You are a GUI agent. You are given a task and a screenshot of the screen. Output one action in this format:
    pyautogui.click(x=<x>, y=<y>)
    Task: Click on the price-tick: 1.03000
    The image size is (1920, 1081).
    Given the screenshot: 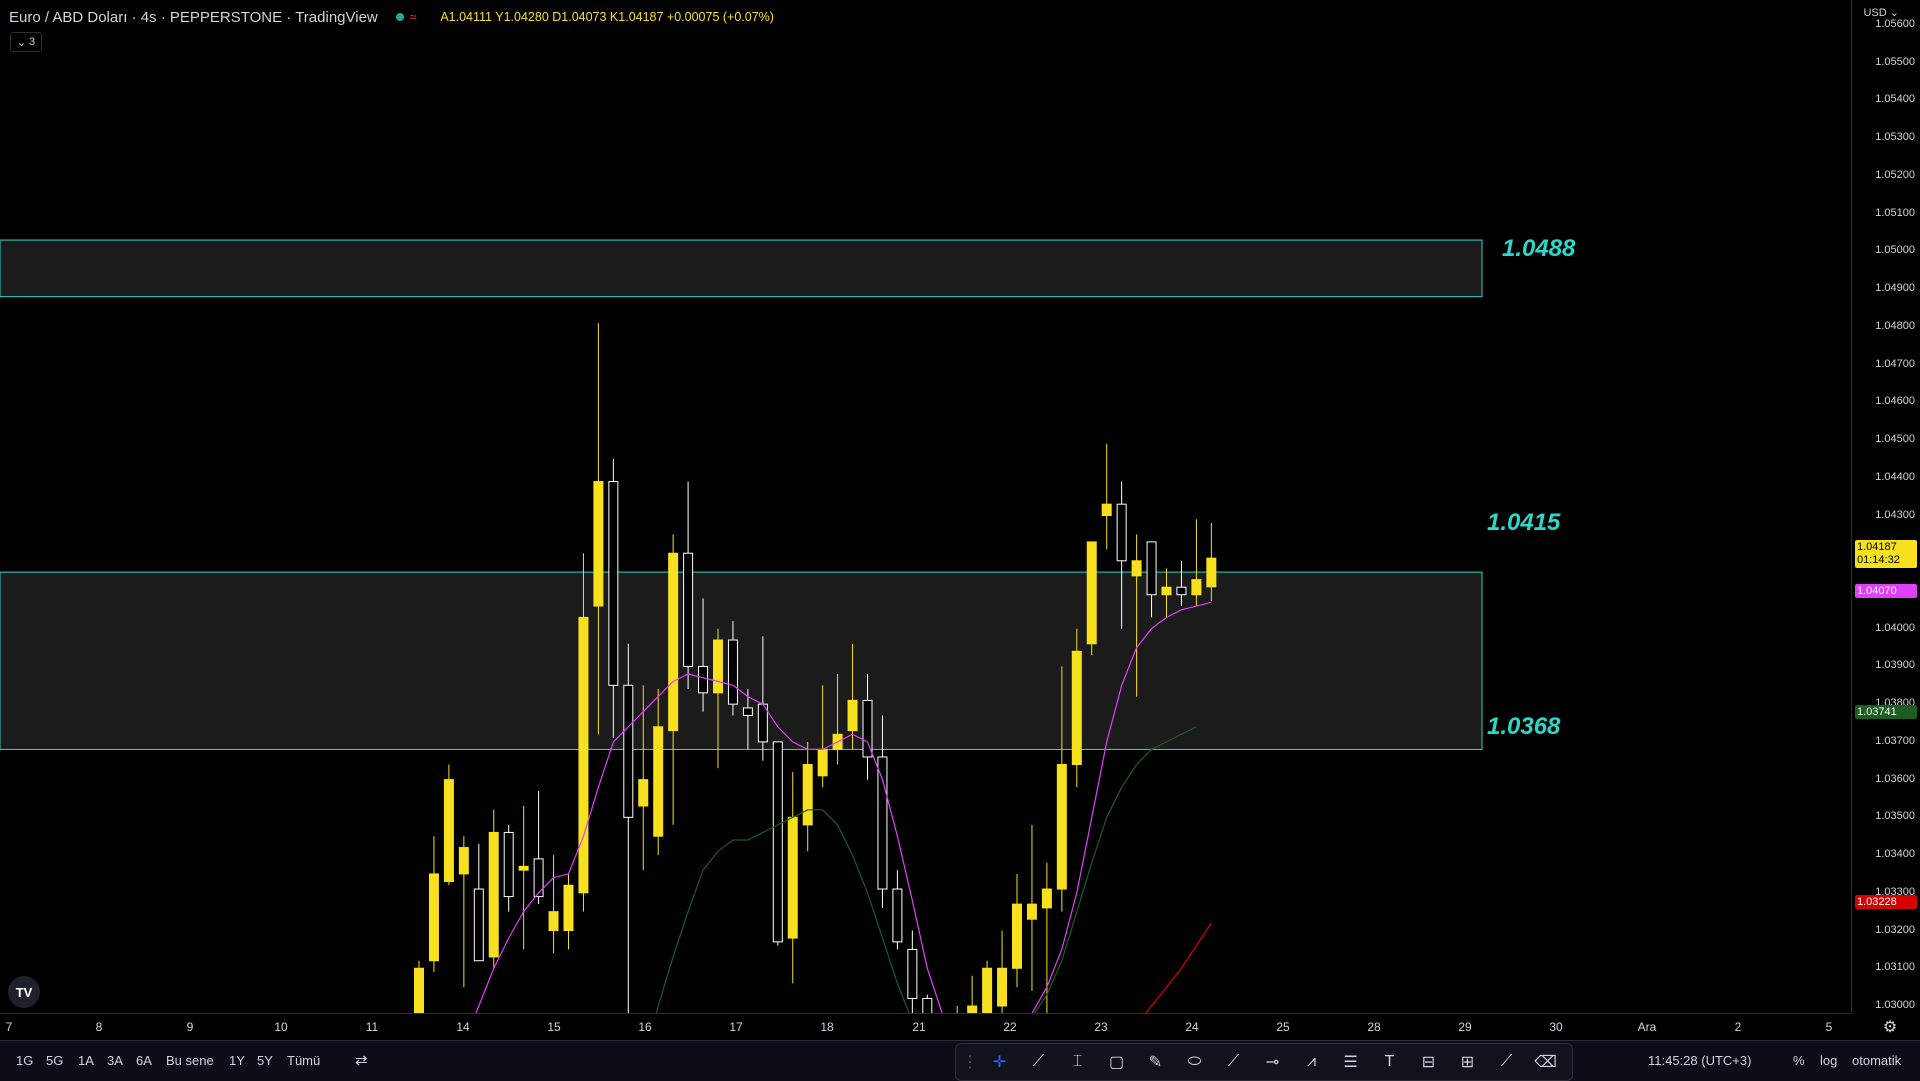 What is the action you would take?
    pyautogui.click(x=1895, y=1005)
    